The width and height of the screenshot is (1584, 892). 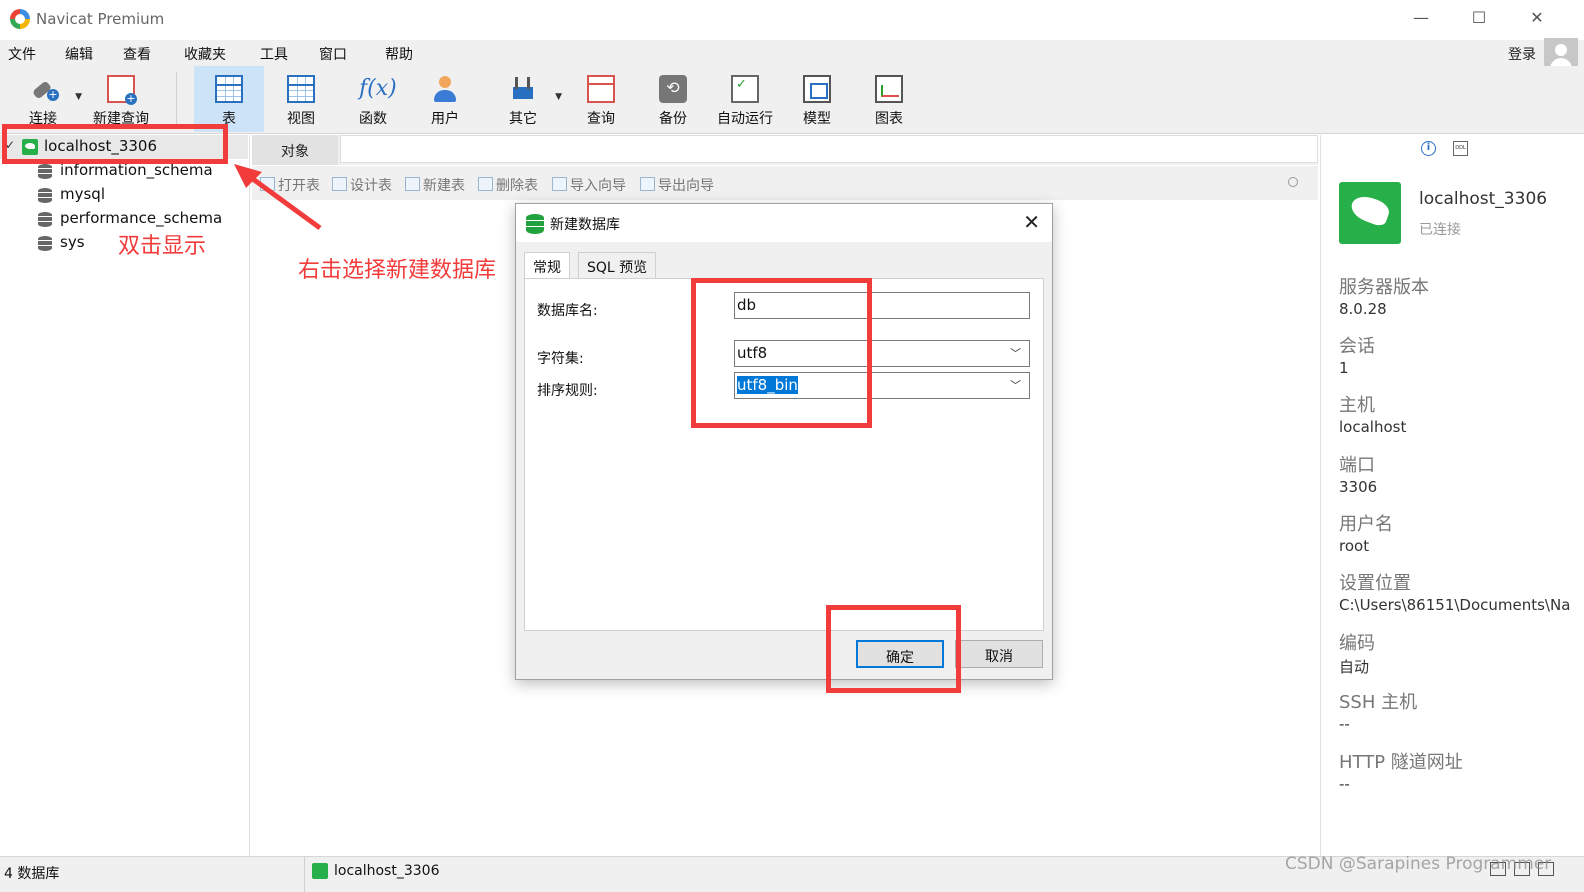 I want to click on connection-name: localhost_3306, so click(x=1483, y=199).